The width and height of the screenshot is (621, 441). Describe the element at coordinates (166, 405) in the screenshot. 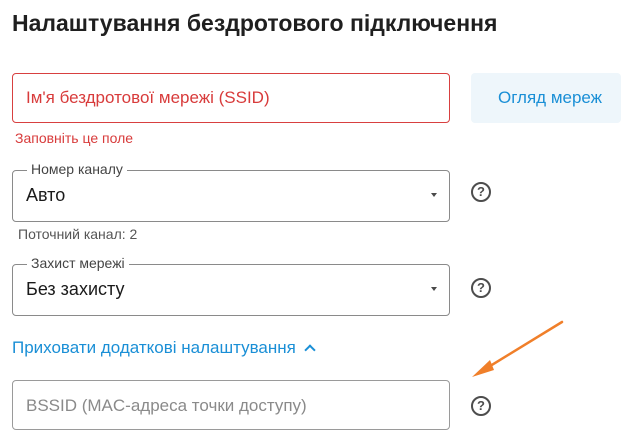

I see `bssid-placeholder: BSSID (MAC-адреса точки доступу)` at that location.